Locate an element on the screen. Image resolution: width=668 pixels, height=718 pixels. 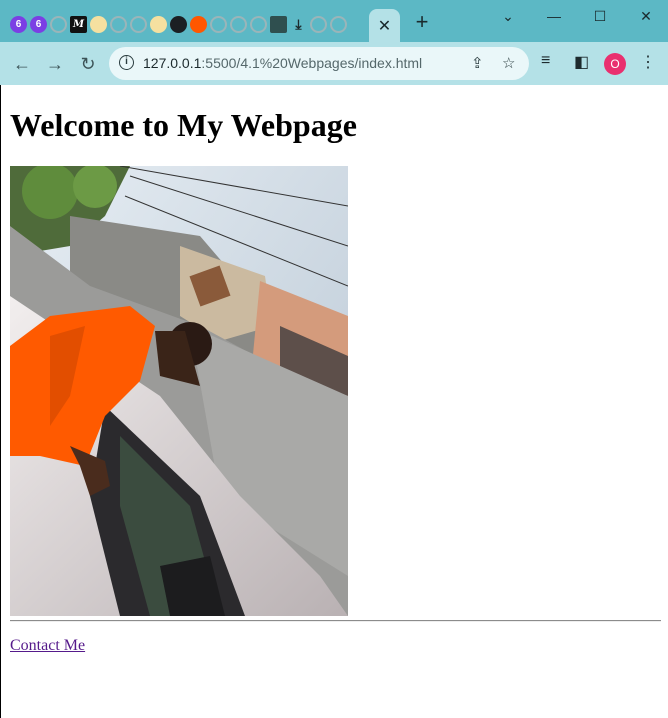
tab-favicon-1: 6 is located at coordinates (18, 24).